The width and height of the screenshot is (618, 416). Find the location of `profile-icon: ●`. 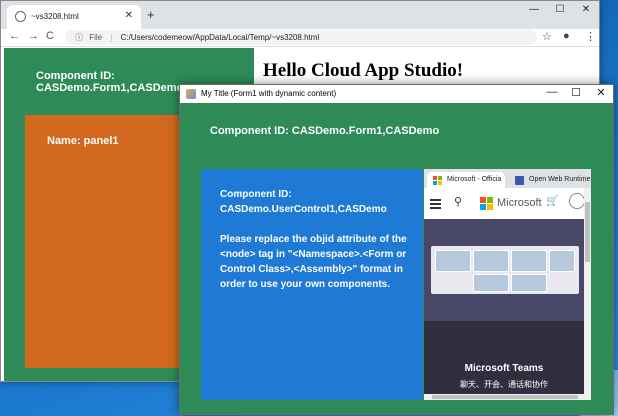

profile-icon: ● is located at coordinates (566, 36).